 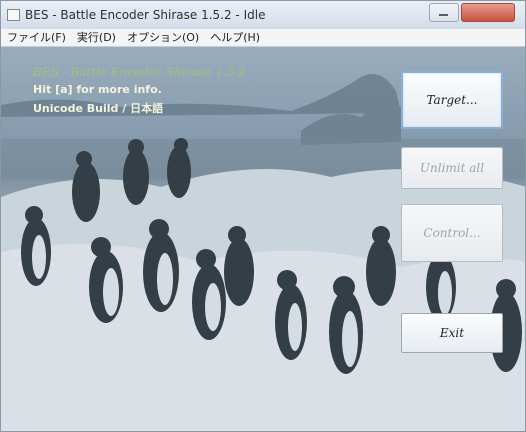 What do you see at coordinates (452, 168) in the screenshot?
I see `unlimit-all-button: Unlimit all` at bounding box center [452, 168].